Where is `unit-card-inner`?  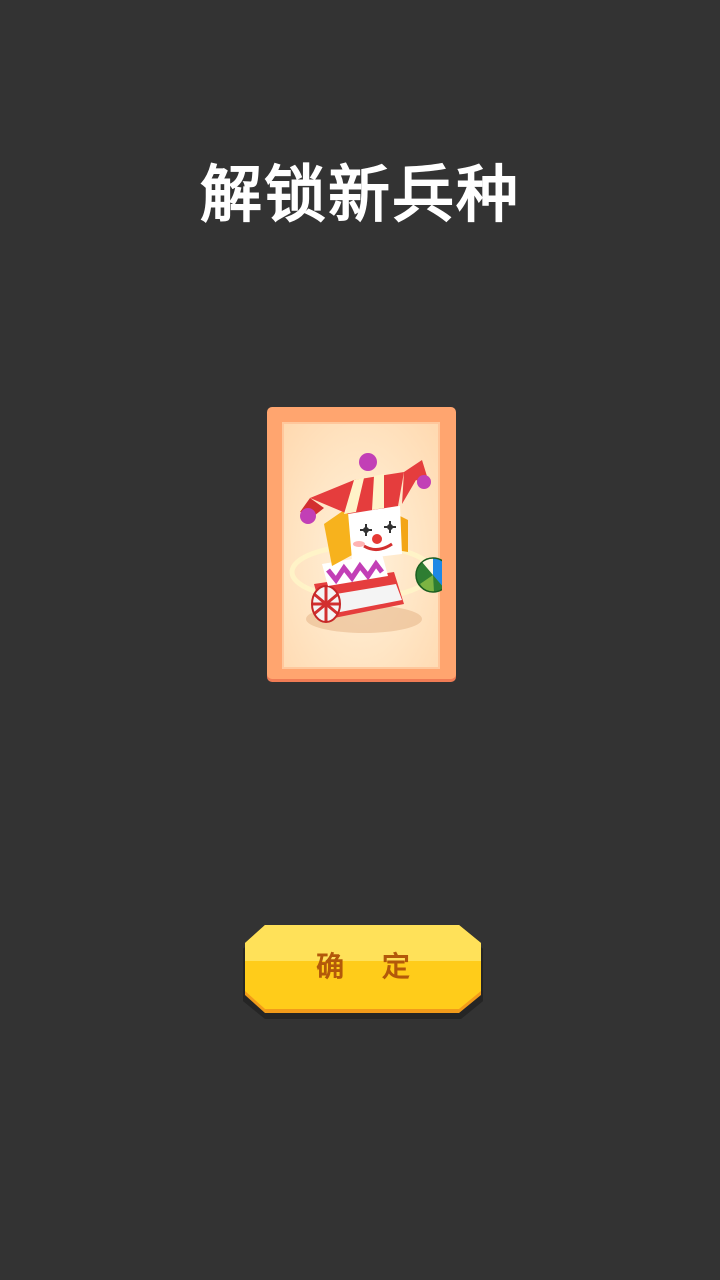 unit-card-inner is located at coordinates (362, 545).